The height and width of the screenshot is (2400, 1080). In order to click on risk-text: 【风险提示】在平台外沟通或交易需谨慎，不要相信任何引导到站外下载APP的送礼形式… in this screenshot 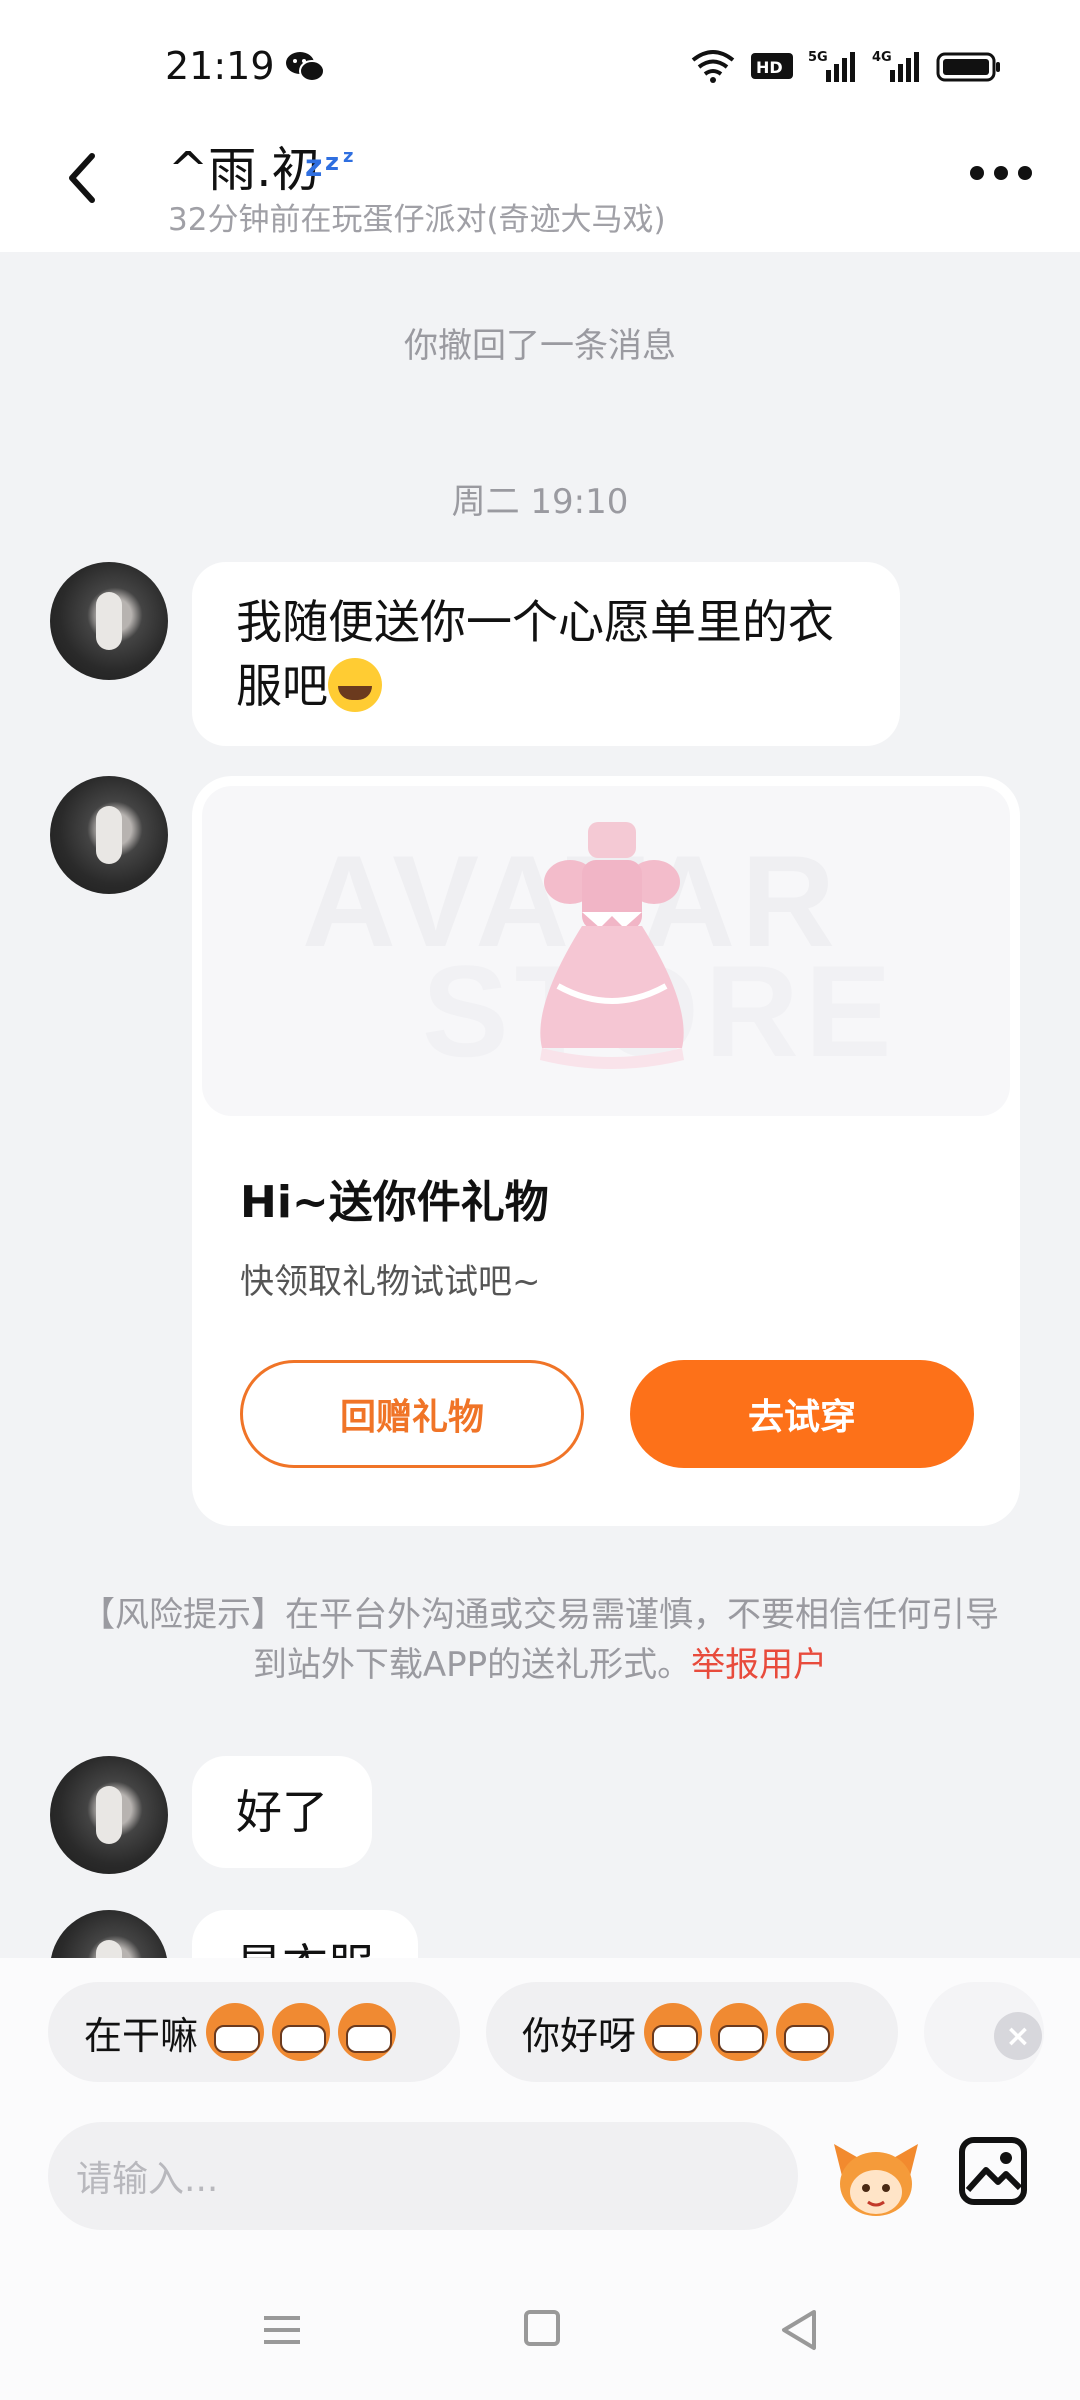, I will do `click(540, 1640)`.